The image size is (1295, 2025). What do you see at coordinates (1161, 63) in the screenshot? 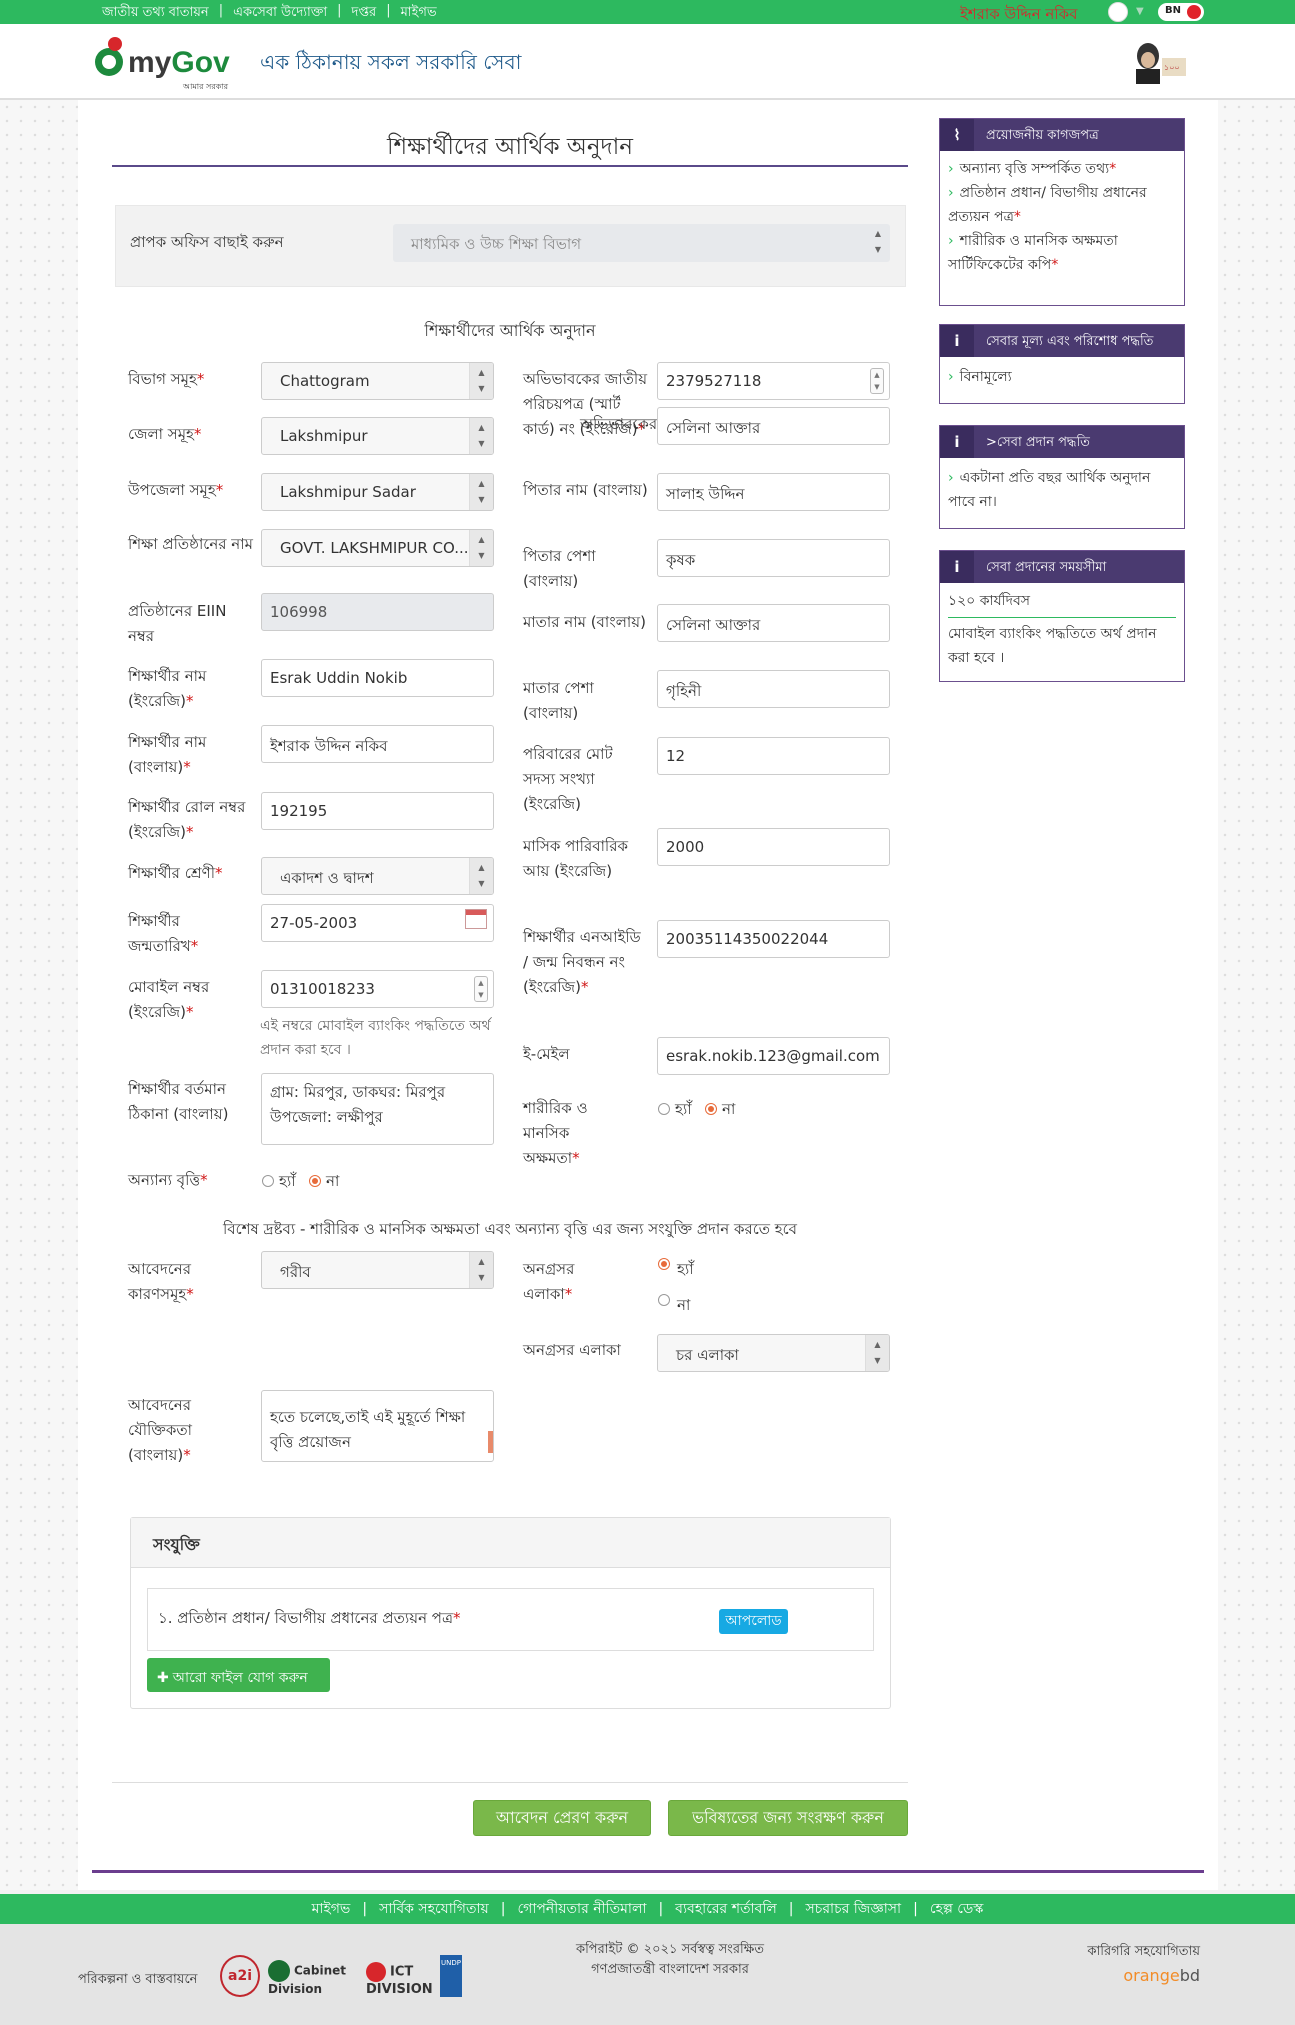
I see `mujib-year-logo: ১০০` at bounding box center [1161, 63].